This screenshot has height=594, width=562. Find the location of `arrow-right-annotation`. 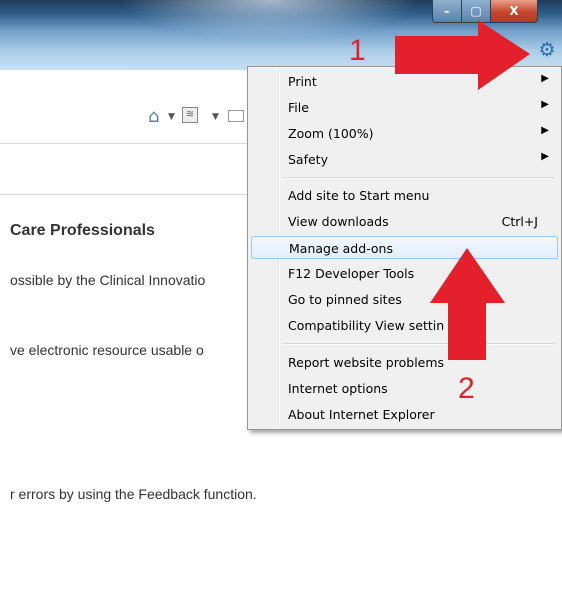

arrow-right-annotation is located at coordinates (462, 55).